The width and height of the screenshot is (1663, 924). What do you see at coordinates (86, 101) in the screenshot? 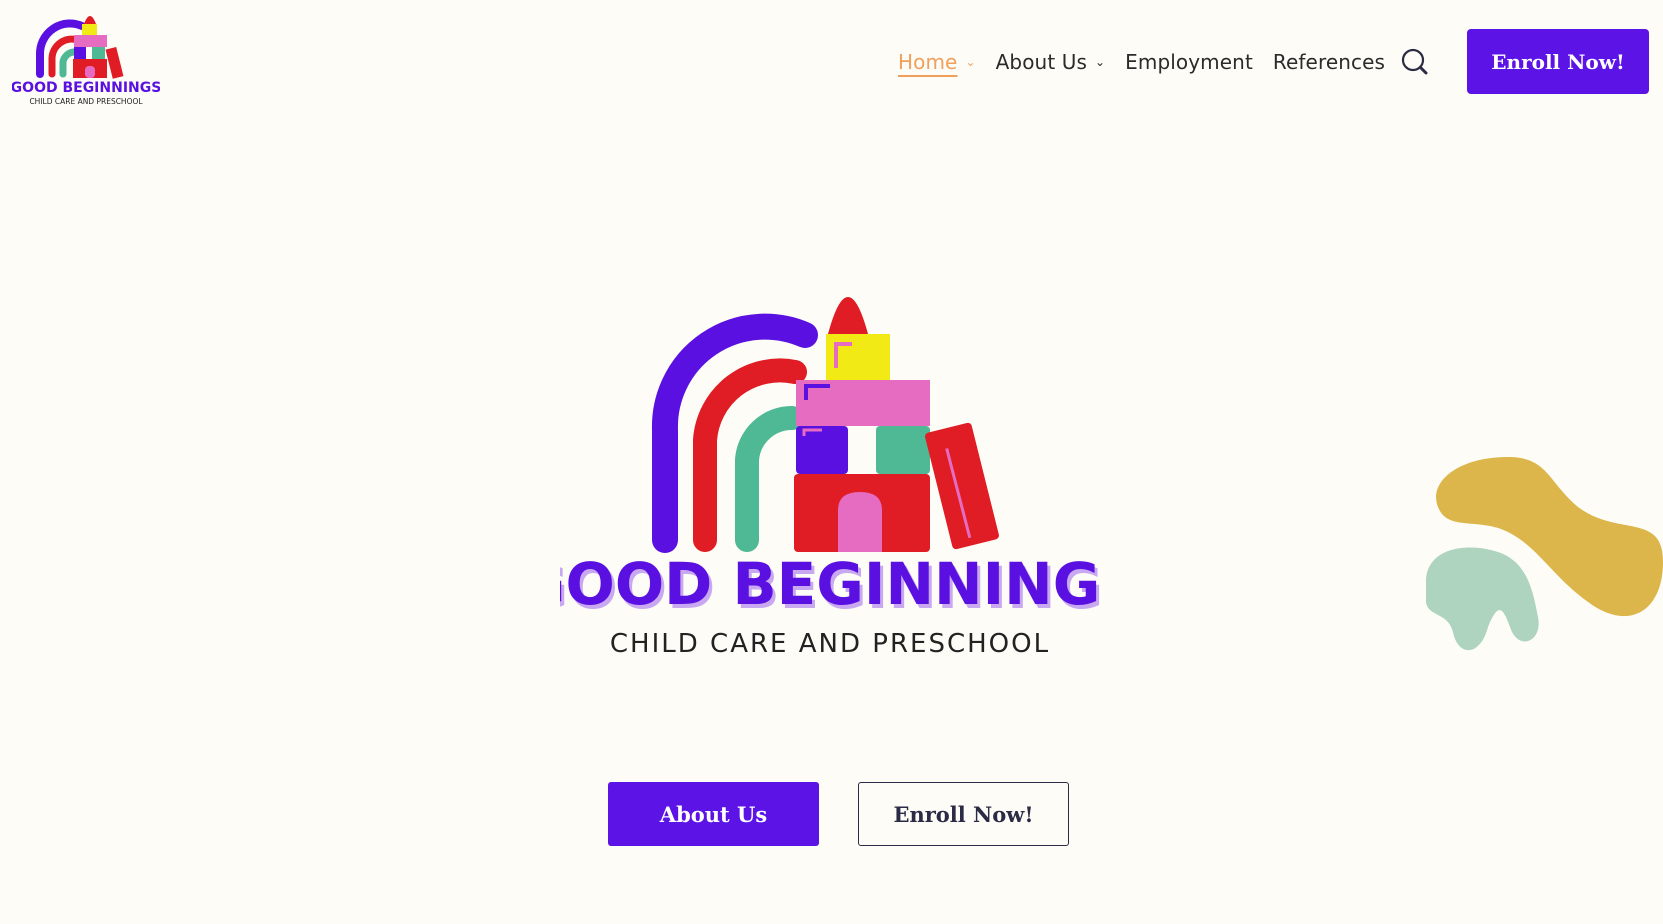
I see `svg-text: CHILD CARE AND PRESCHOOL` at bounding box center [86, 101].